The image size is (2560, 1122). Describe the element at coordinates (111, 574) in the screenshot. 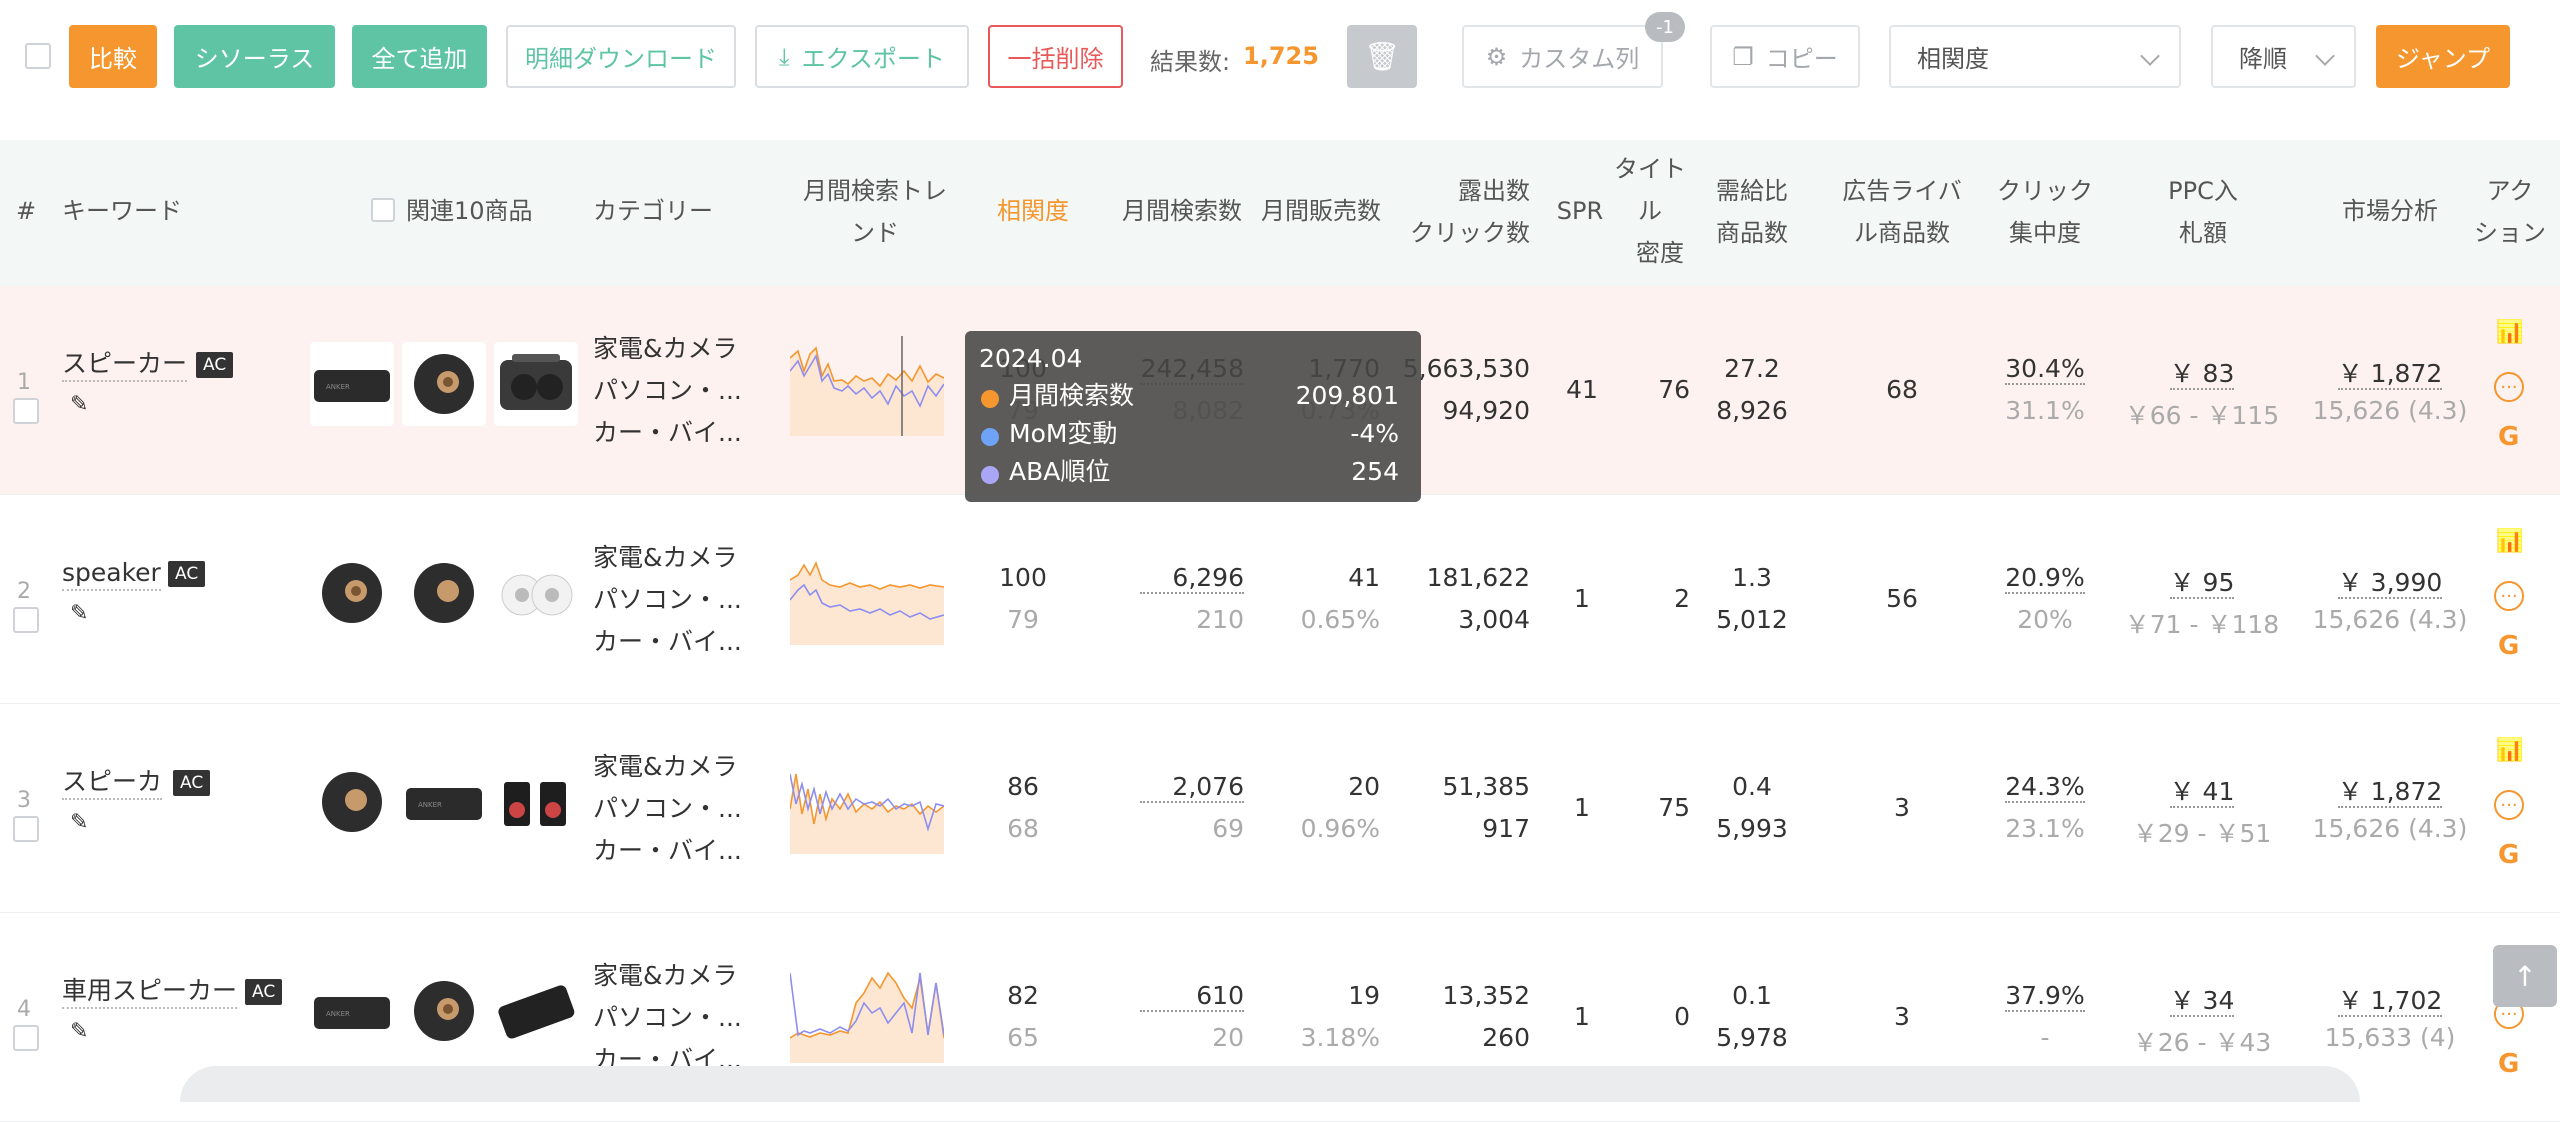

I see `keyword-link: speaker` at that location.